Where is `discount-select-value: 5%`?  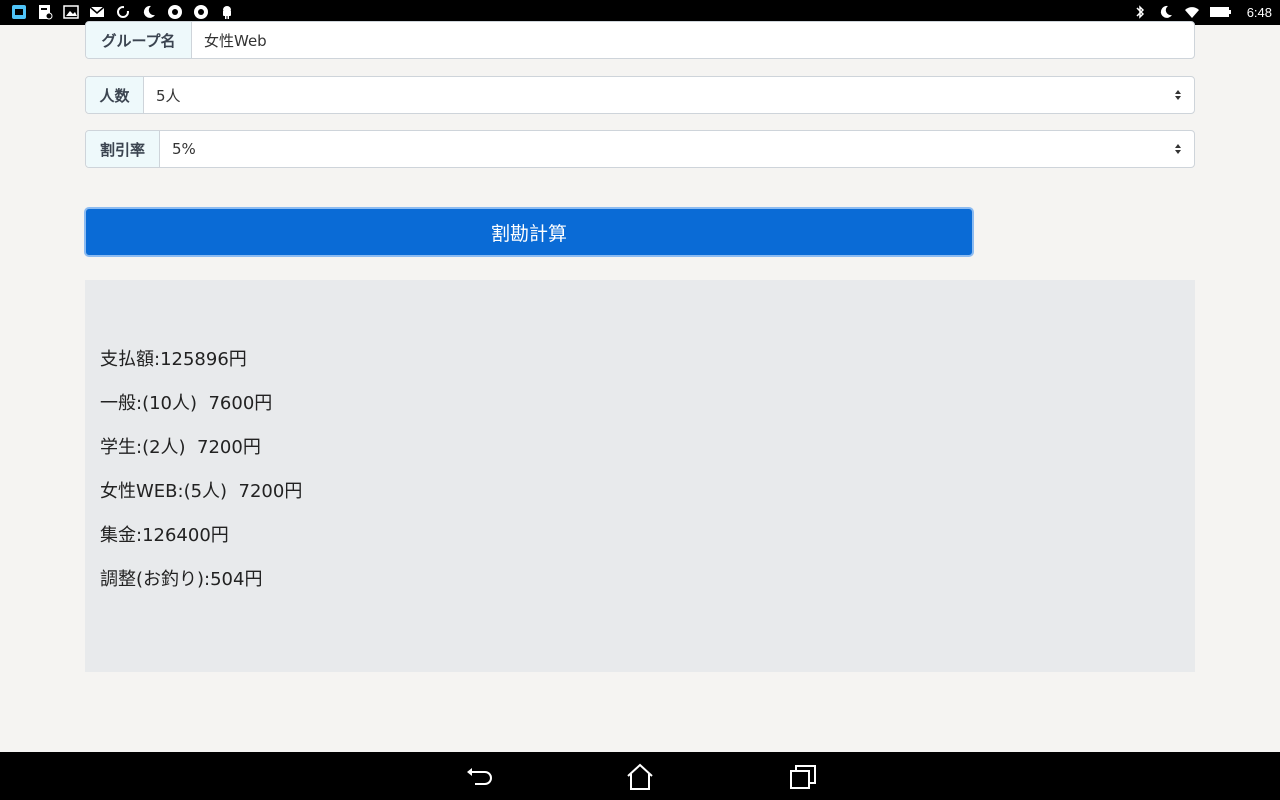 discount-select-value: 5% is located at coordinates (184, 149).